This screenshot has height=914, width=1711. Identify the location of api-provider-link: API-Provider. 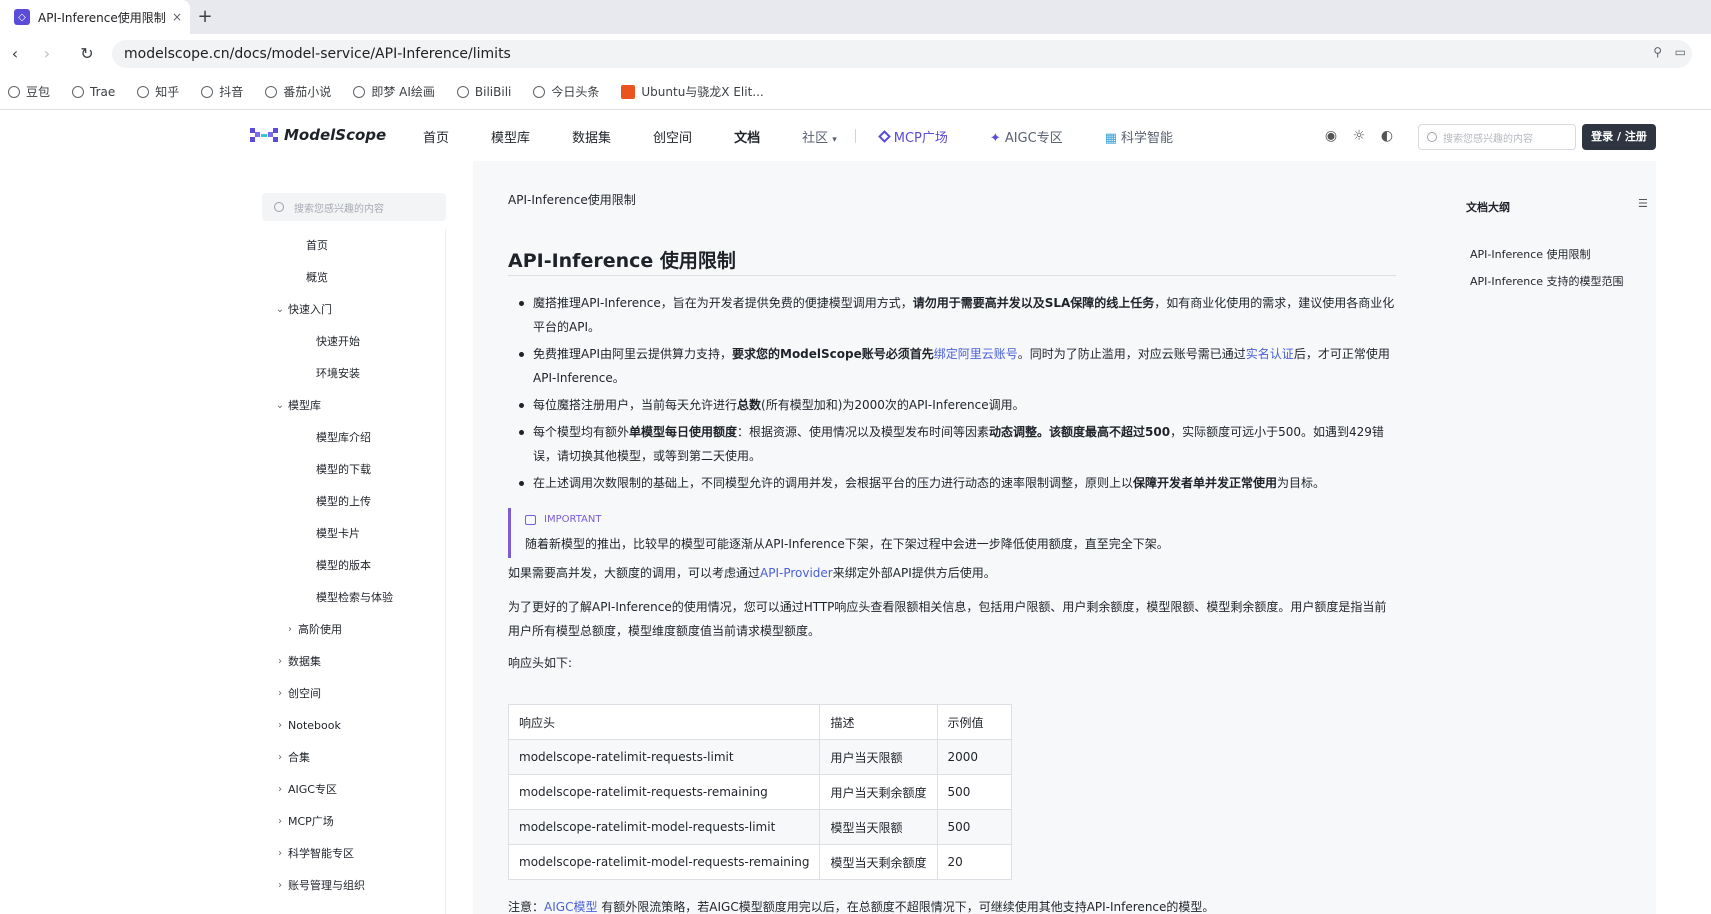
(796, 573).